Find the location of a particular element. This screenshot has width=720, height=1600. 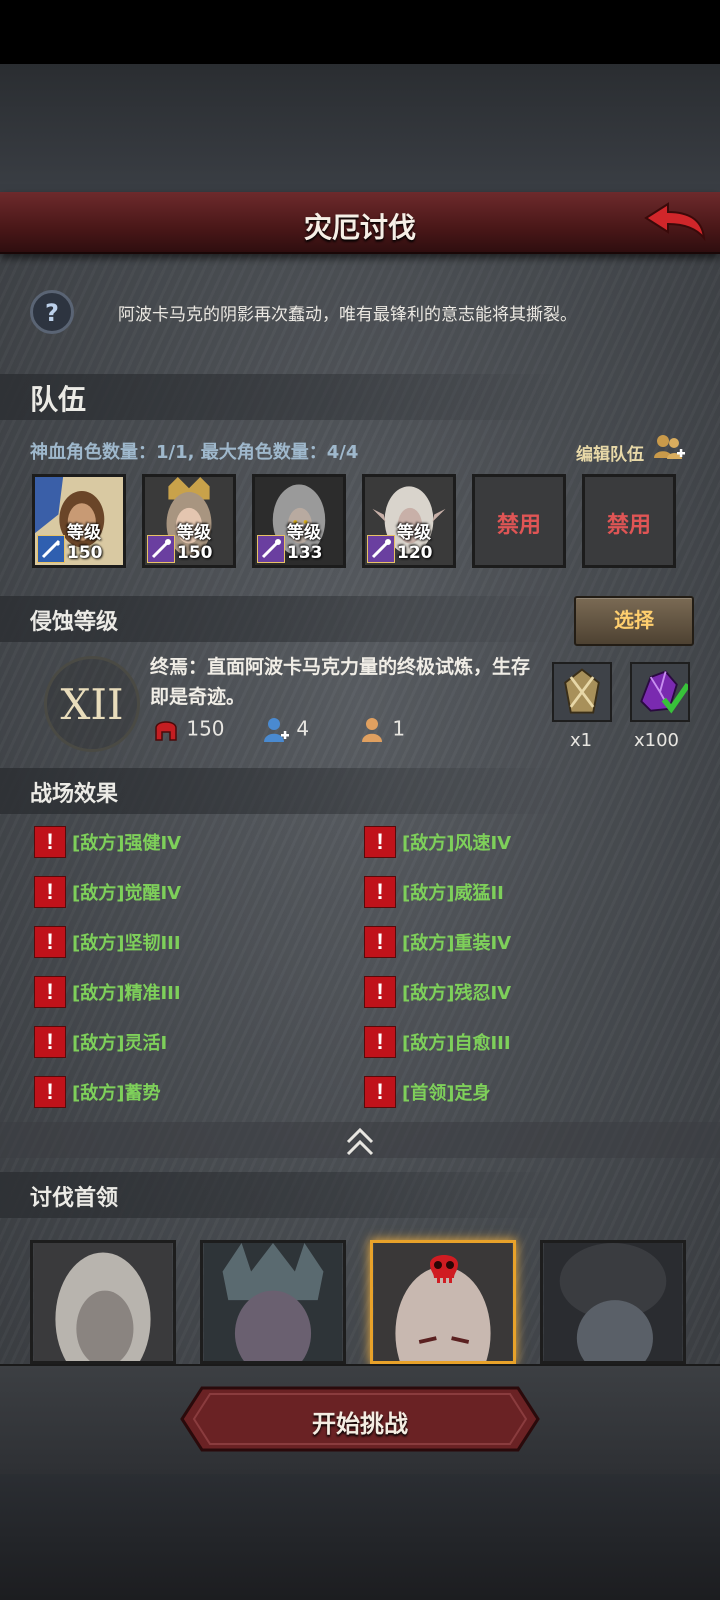

effect-item: ! [敌方]蓄势 is located at coordinates (97, 1092).